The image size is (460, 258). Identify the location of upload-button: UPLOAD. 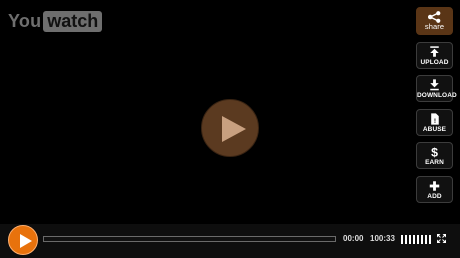
(434, 55).